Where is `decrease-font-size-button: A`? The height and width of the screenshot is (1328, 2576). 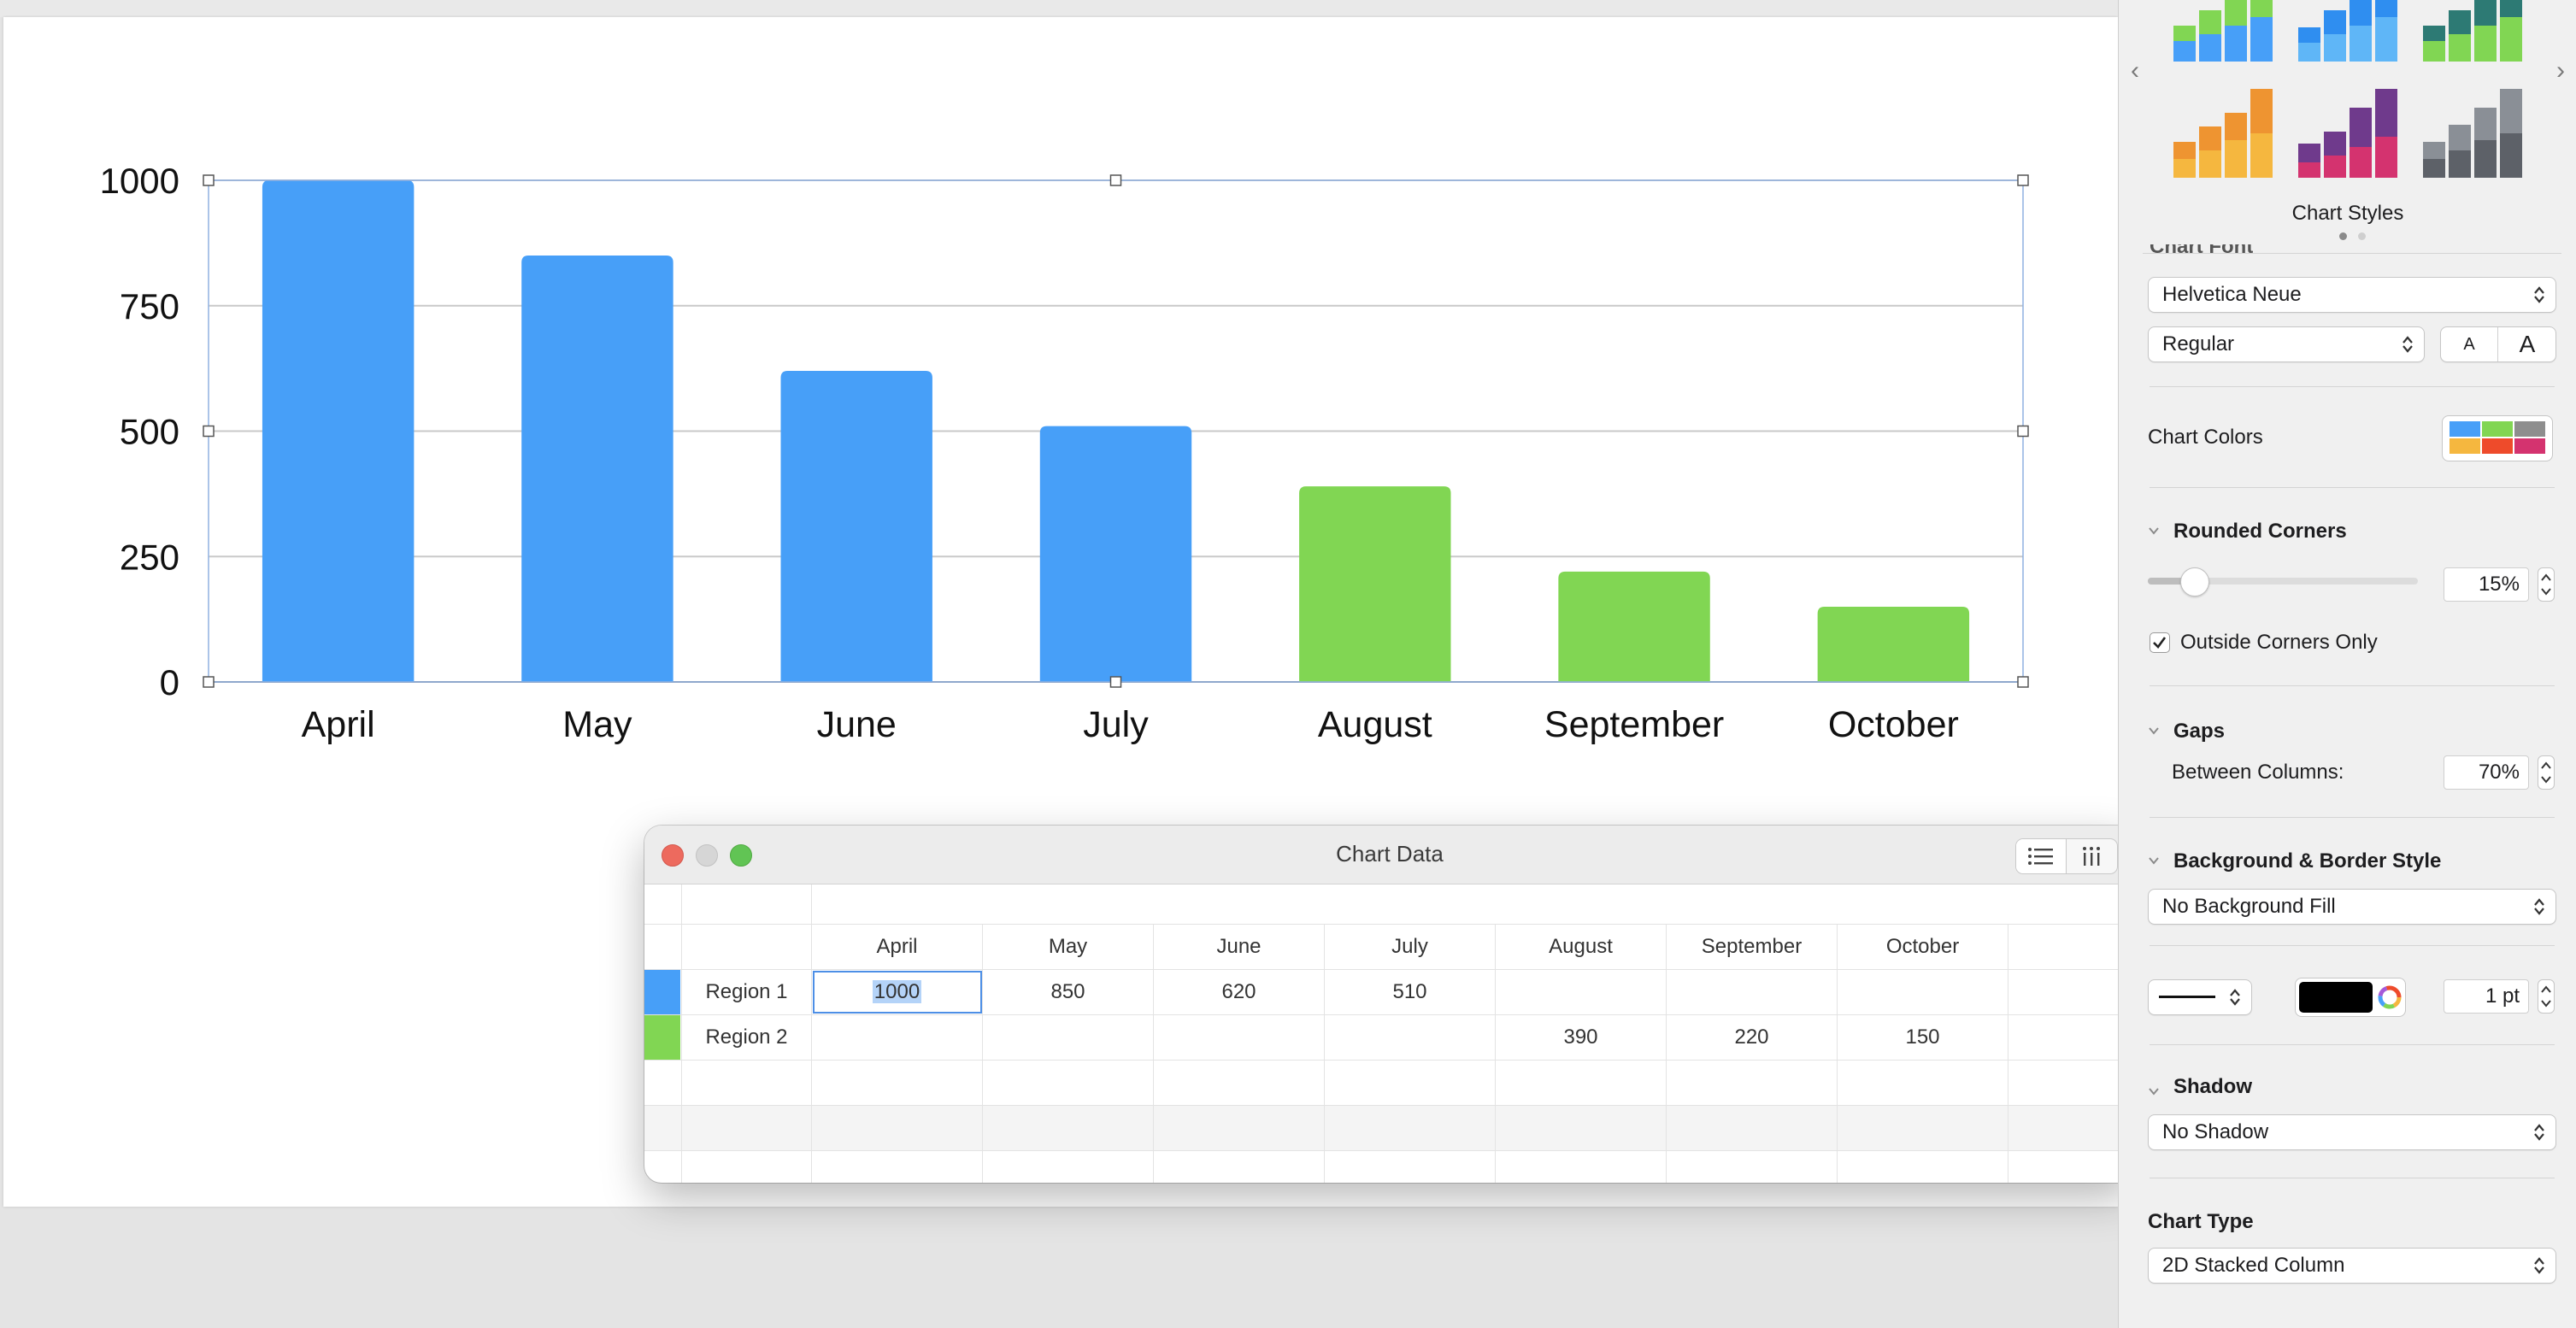 decrease-font-size-button: A is located at coordinates (2469, 344).